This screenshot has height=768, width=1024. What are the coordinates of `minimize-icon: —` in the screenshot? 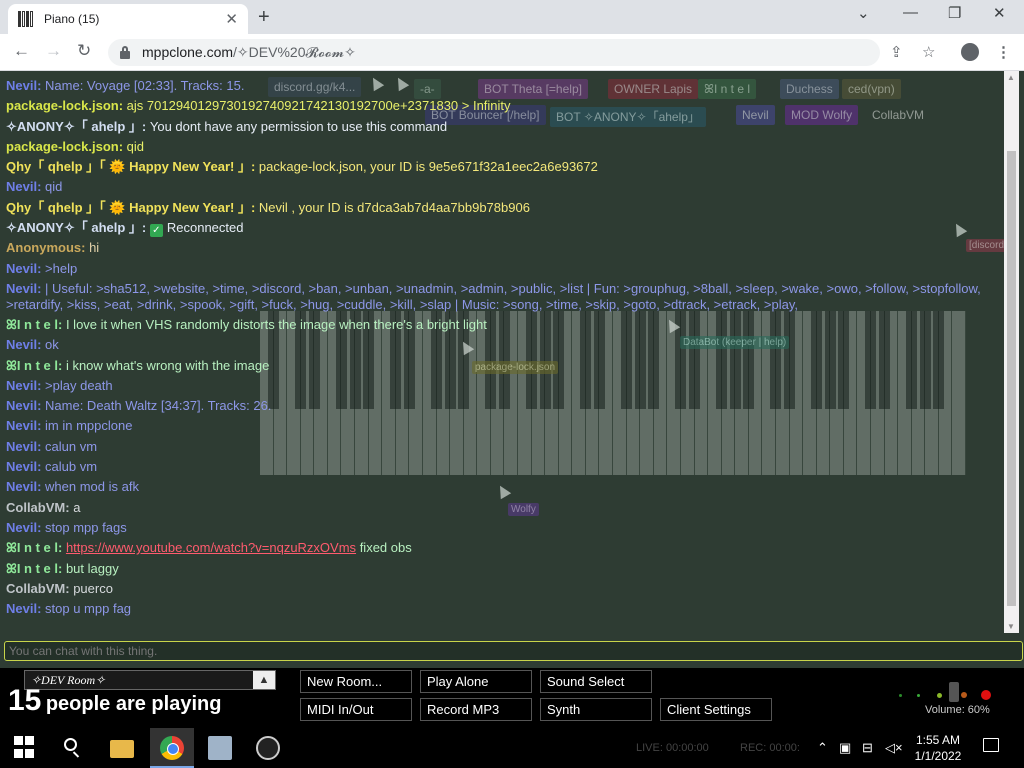 It's located at (910, 12).